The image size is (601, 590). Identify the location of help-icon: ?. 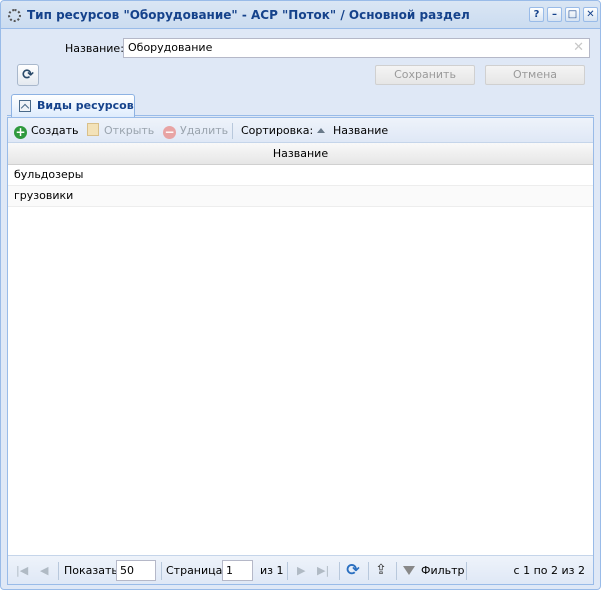
(536, 14).